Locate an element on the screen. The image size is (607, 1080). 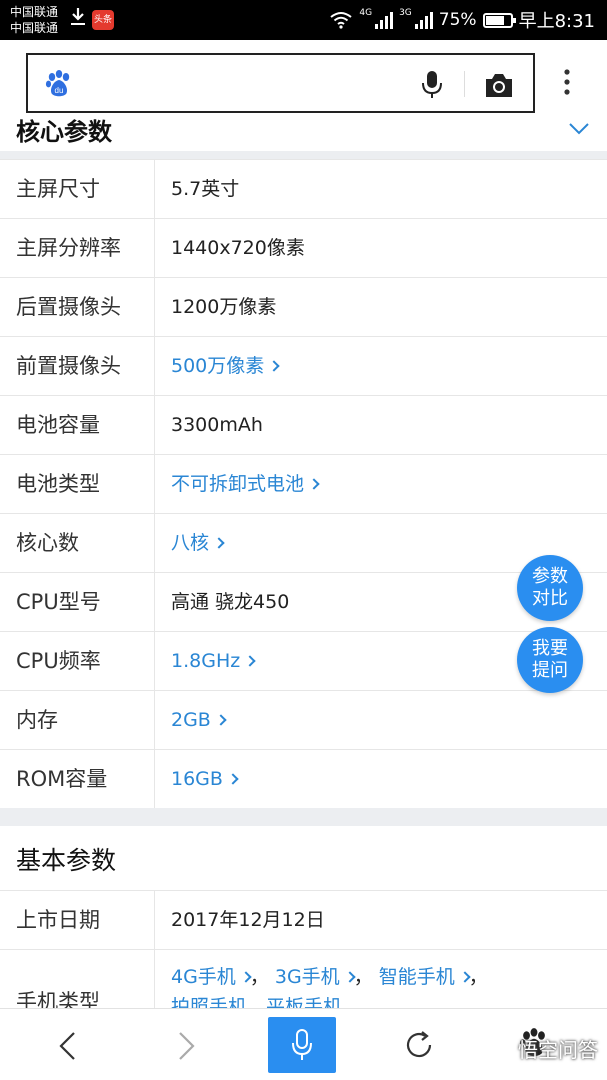
row-label: 电池类型 is located at coordinates (58, 484).